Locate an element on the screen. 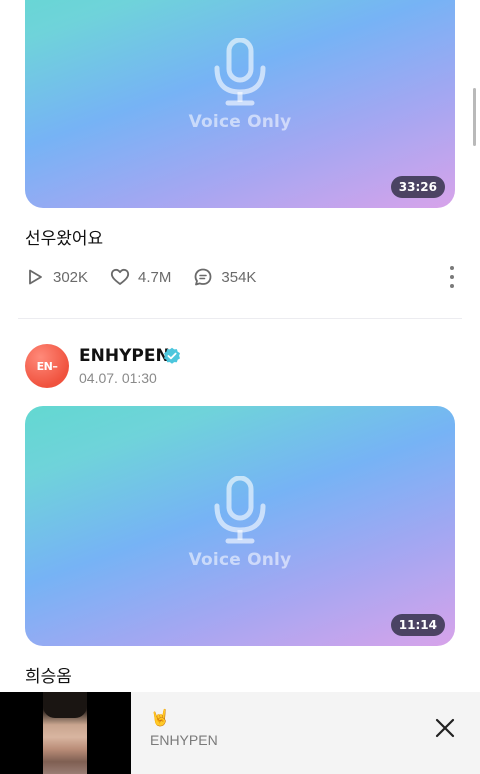  like-count: 4.7M is located at coordinates (140, 277).